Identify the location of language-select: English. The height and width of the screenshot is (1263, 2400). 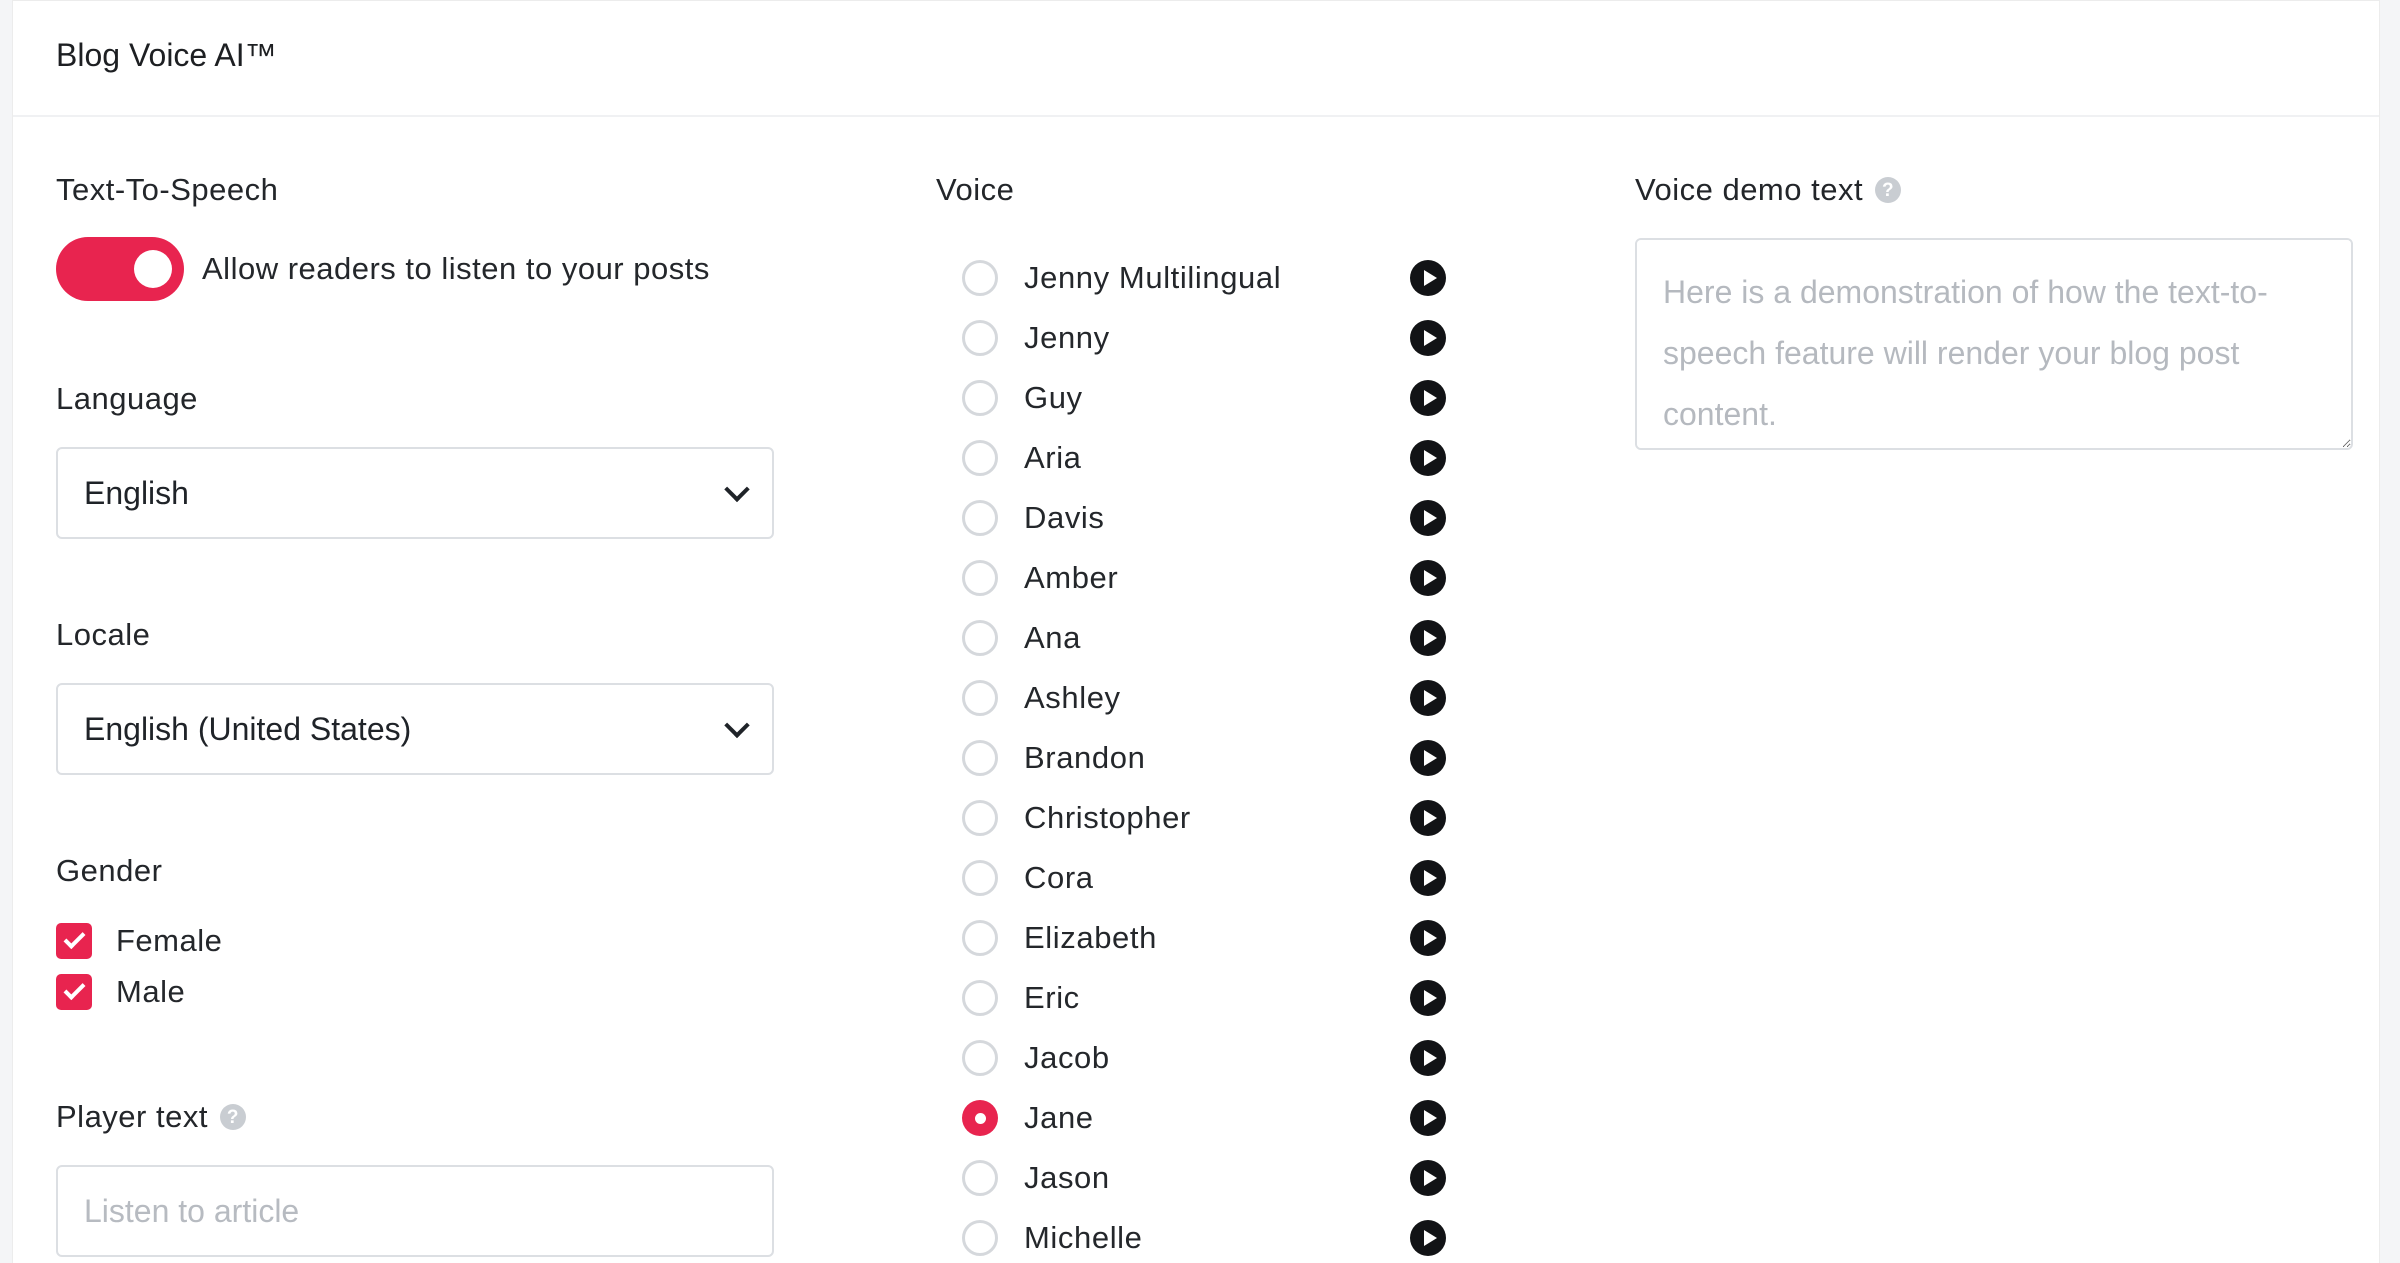
(415, 493).